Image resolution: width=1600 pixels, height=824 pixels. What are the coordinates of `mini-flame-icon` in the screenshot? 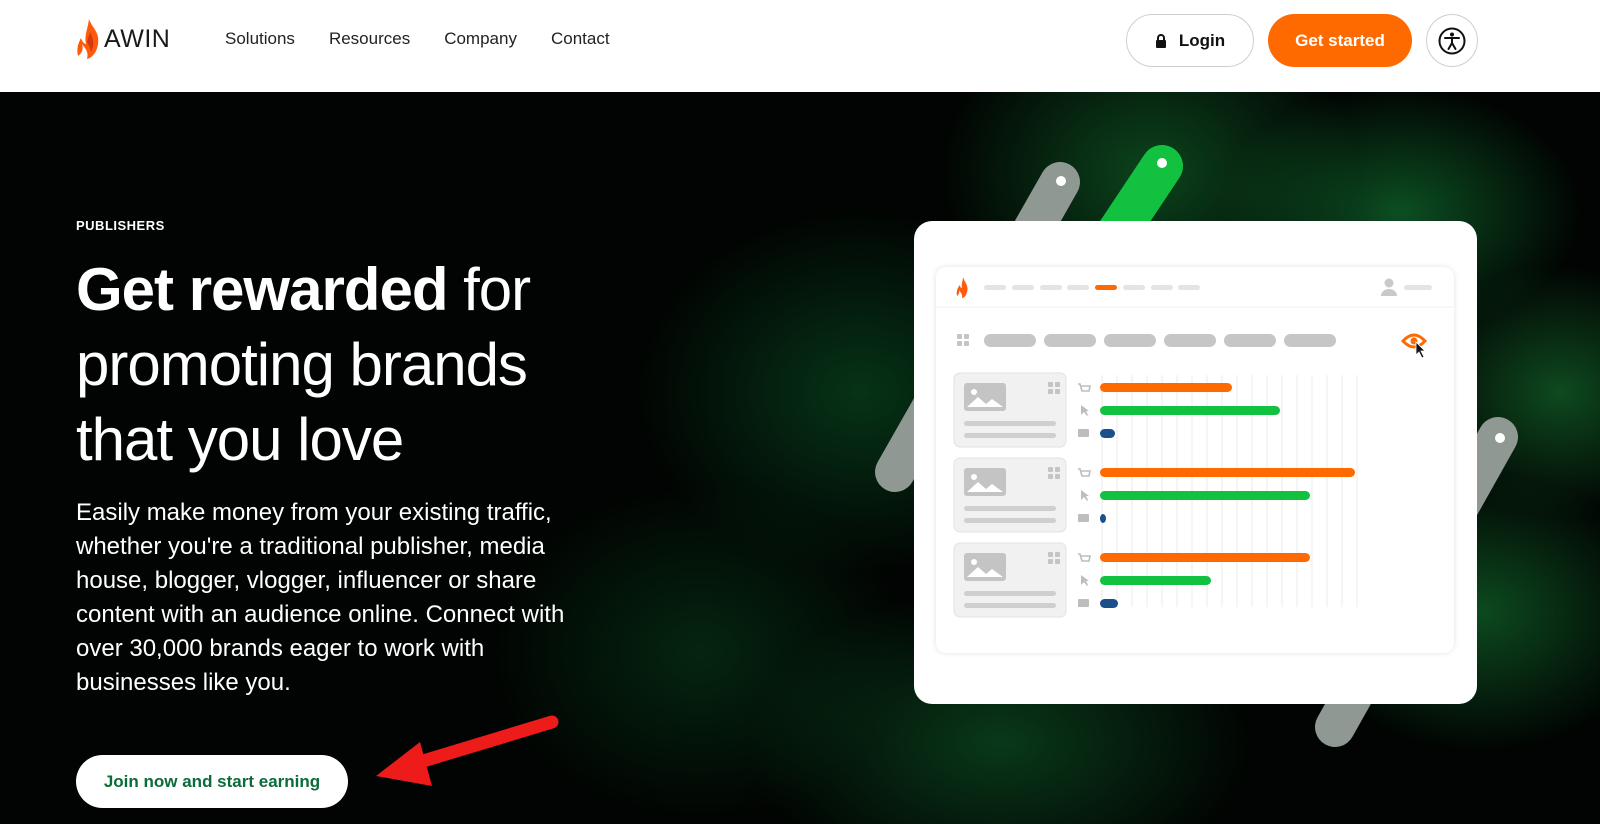 It's located at (962, 287).